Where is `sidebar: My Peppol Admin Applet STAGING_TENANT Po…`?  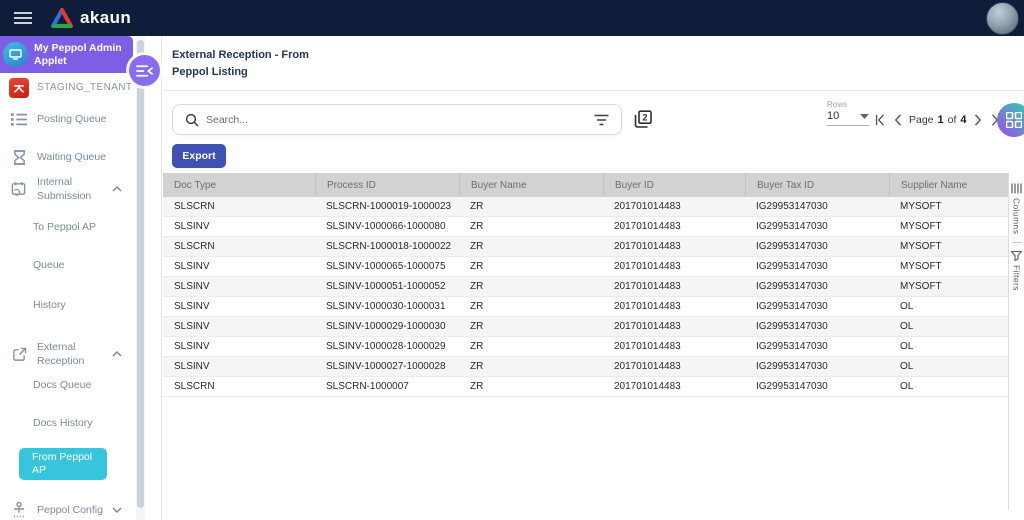 sidebar: My Peppol Admin Applet STAGING_TENANT Po… is located at coordinates (81, 278).